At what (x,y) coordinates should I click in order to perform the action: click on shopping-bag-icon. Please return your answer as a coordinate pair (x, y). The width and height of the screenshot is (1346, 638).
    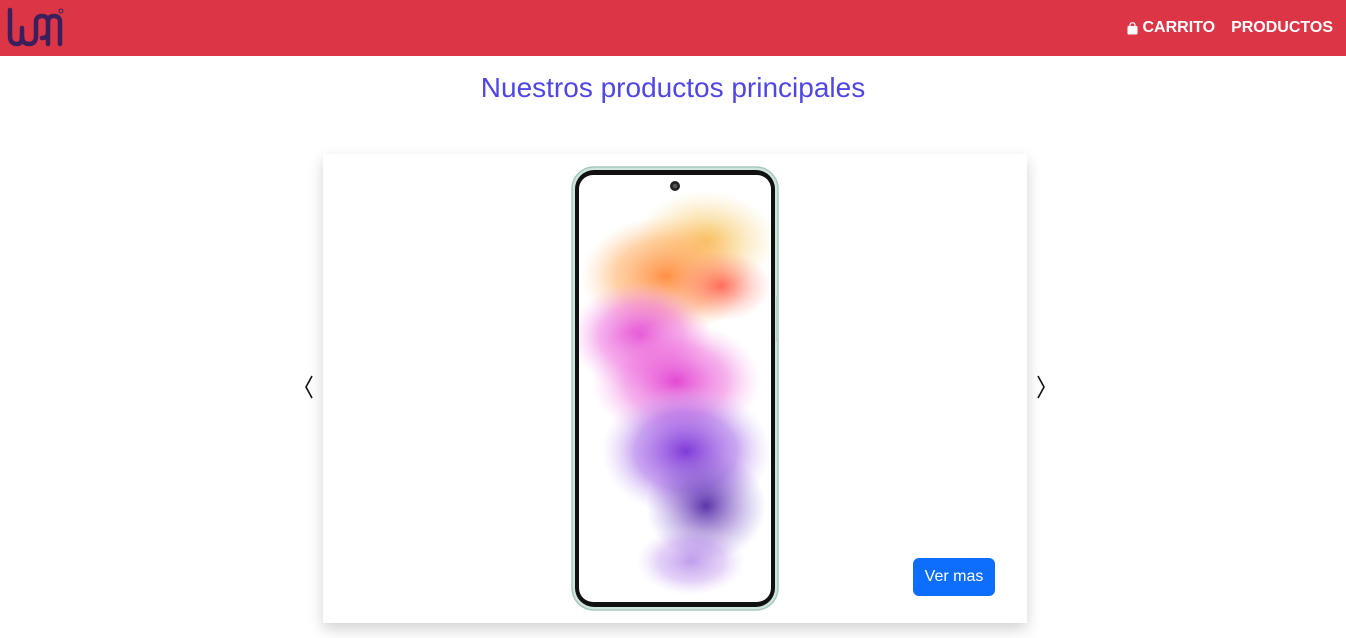
    Looking at the image, I should click on (1132, 27).